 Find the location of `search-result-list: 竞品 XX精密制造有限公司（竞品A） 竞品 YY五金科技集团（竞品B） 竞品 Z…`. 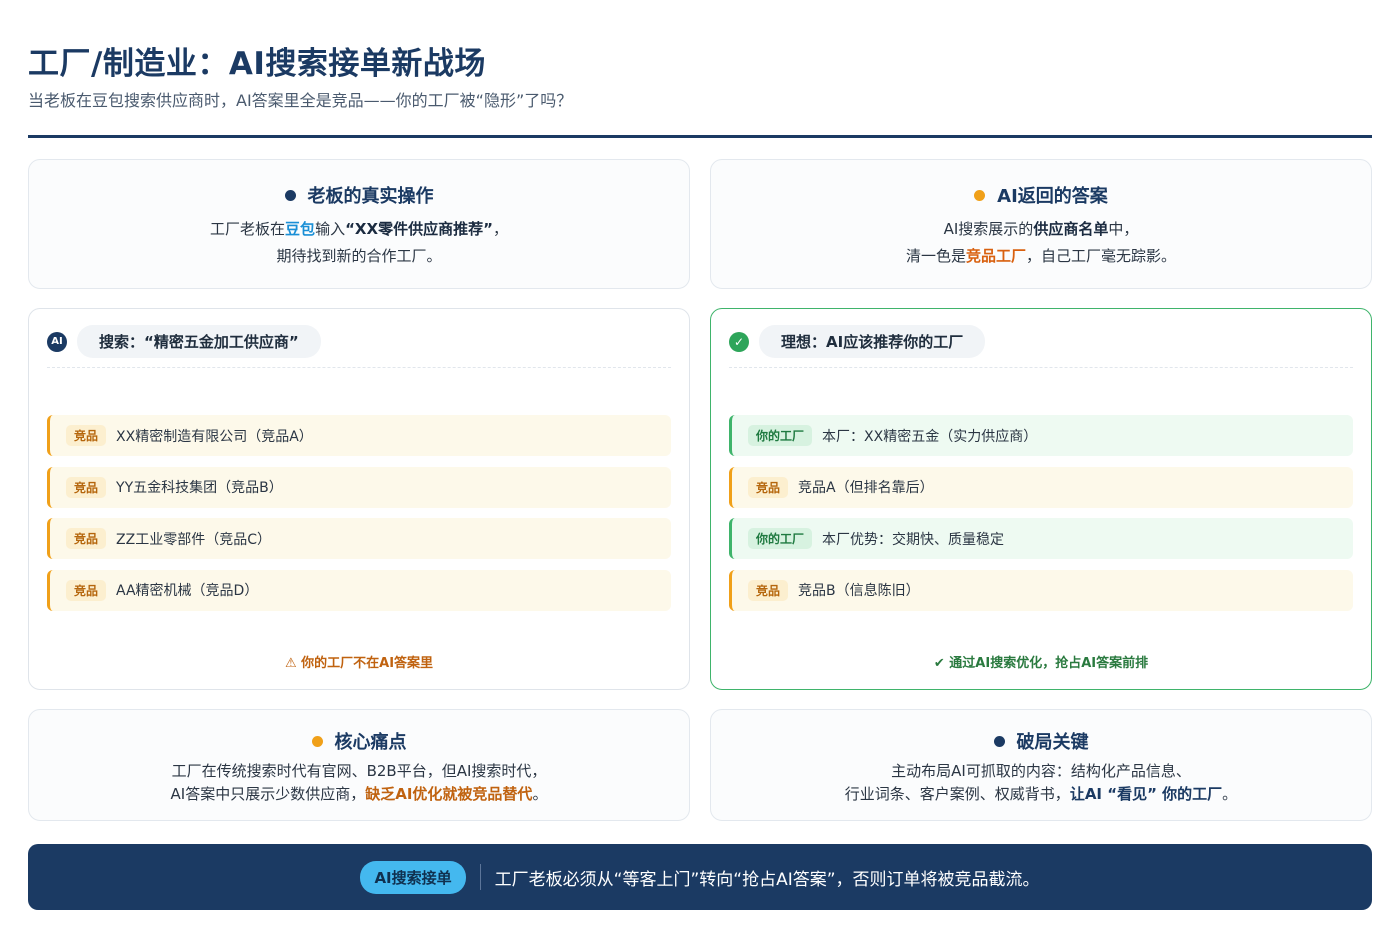

search-result-list: 竞品 XX精密制造有限公司（竞品A） 竞品 YY五金科技集团（竞品B） 竞品 Z… is located at coordinates (359, 518).